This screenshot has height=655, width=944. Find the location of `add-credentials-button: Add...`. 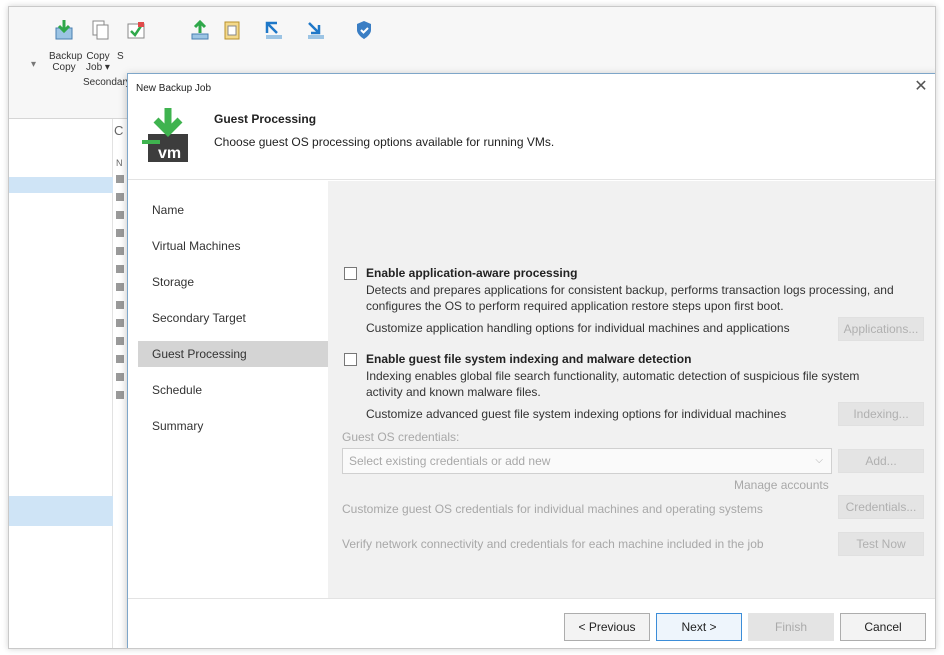

add-credentials-button: Add... is located at coordinates (881, 461).